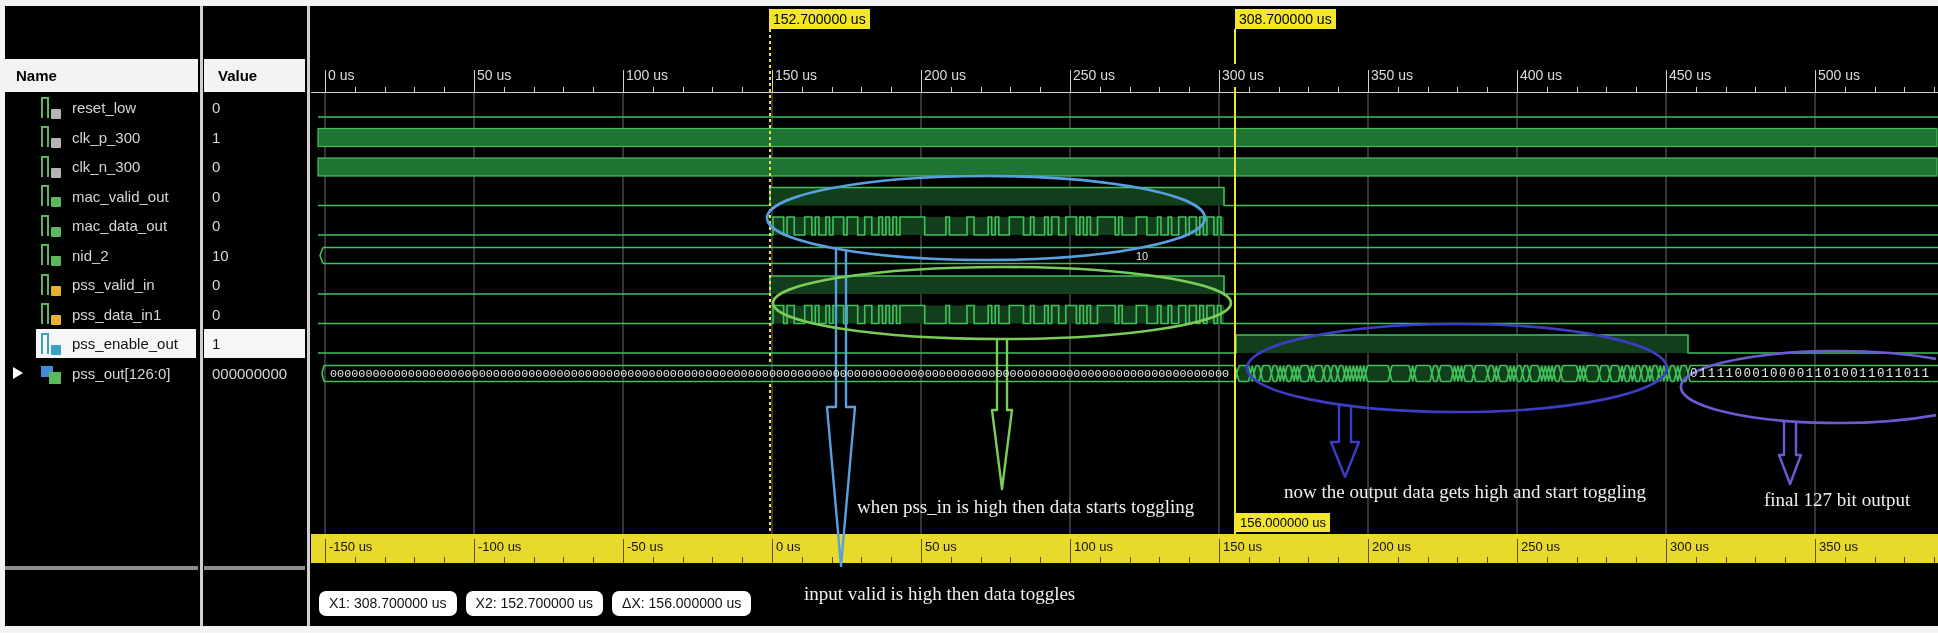 This screenshot has width=1938, height=633. What do you see at coordinates (1142, 255) in the screenshot?
I see `bus-value: 10` at bounding box center [1142, 255].